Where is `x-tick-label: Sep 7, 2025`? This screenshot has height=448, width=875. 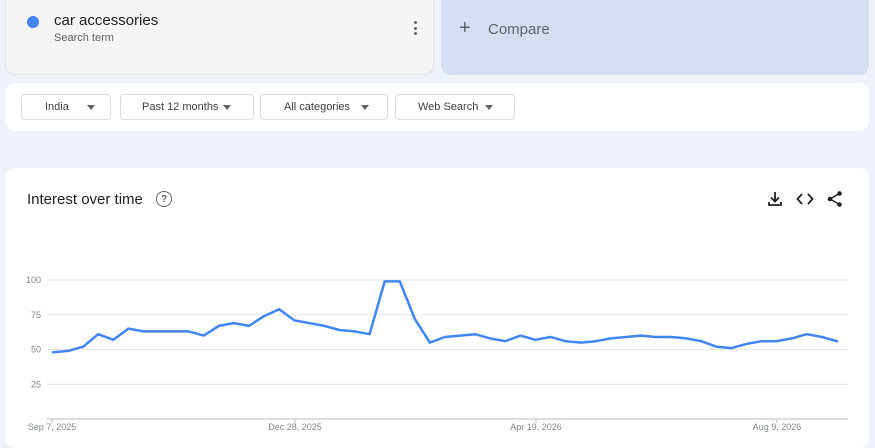 x-tick-label: Sep 7, 2025 is located at coordinates (52, 427).